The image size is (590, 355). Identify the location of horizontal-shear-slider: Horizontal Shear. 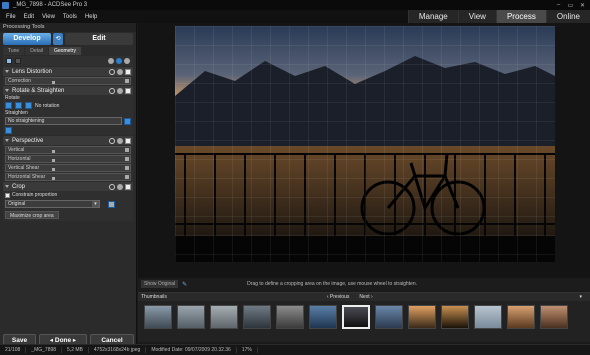
(68, 177).